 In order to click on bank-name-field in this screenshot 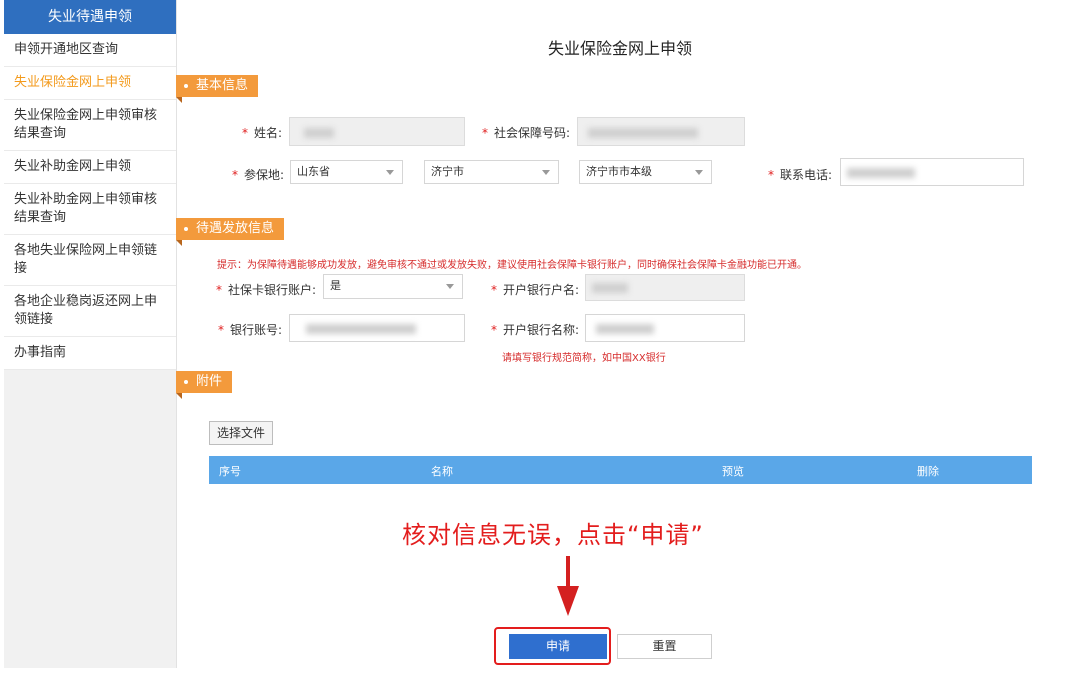, I will do `click(665, 328)`.